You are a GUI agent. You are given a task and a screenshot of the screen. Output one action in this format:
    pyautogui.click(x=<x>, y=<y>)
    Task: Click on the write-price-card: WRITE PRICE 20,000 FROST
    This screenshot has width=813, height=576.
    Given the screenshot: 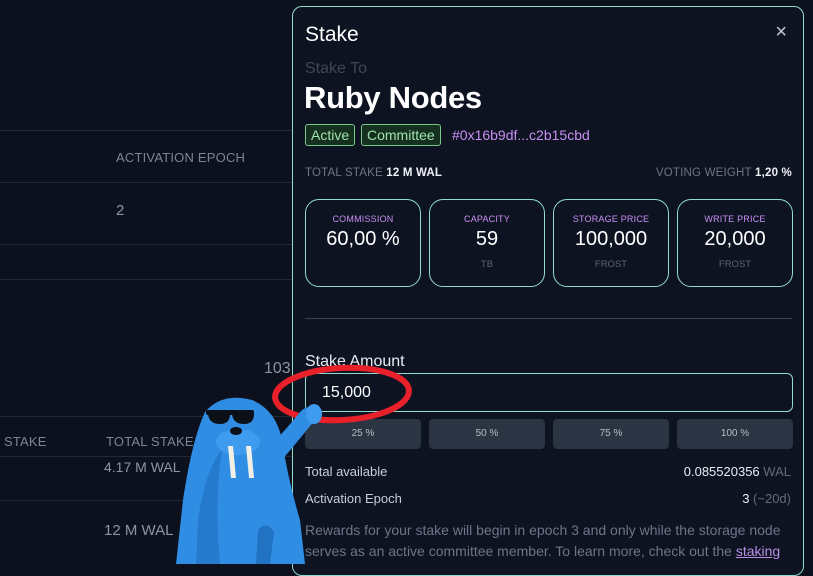 What is the action you would take?
    pyautogui.click(x=735, y=243)
    